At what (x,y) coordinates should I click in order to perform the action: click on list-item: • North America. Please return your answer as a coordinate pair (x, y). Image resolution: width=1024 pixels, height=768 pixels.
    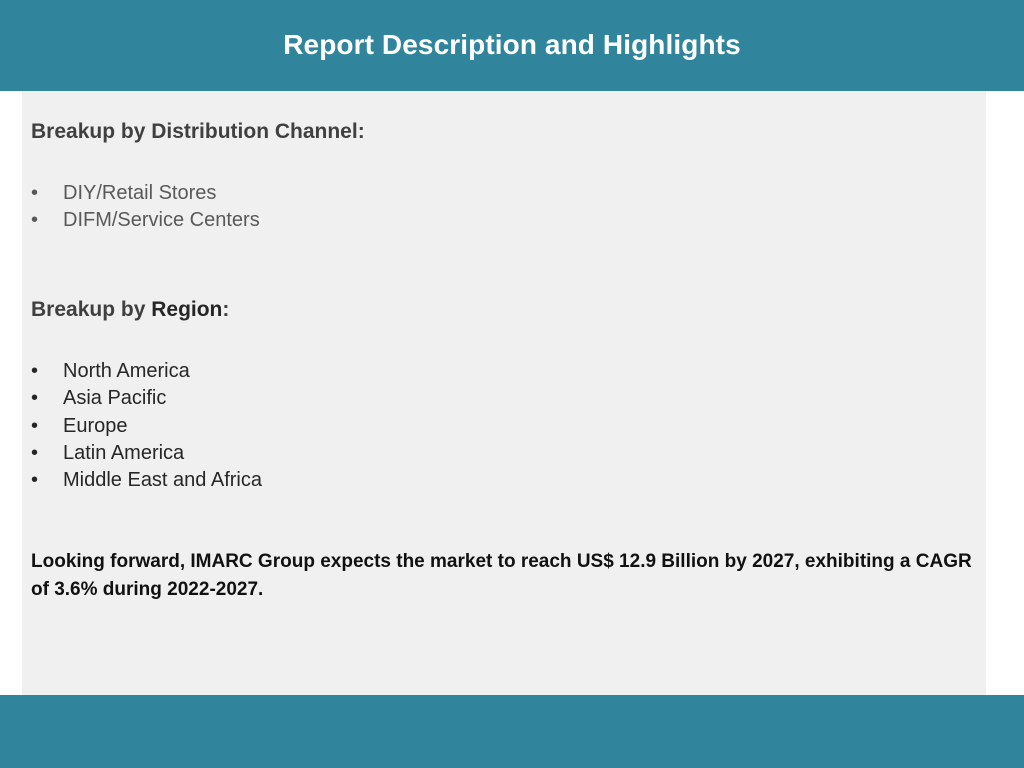
    Looking at the image, I should click on (146, 371).